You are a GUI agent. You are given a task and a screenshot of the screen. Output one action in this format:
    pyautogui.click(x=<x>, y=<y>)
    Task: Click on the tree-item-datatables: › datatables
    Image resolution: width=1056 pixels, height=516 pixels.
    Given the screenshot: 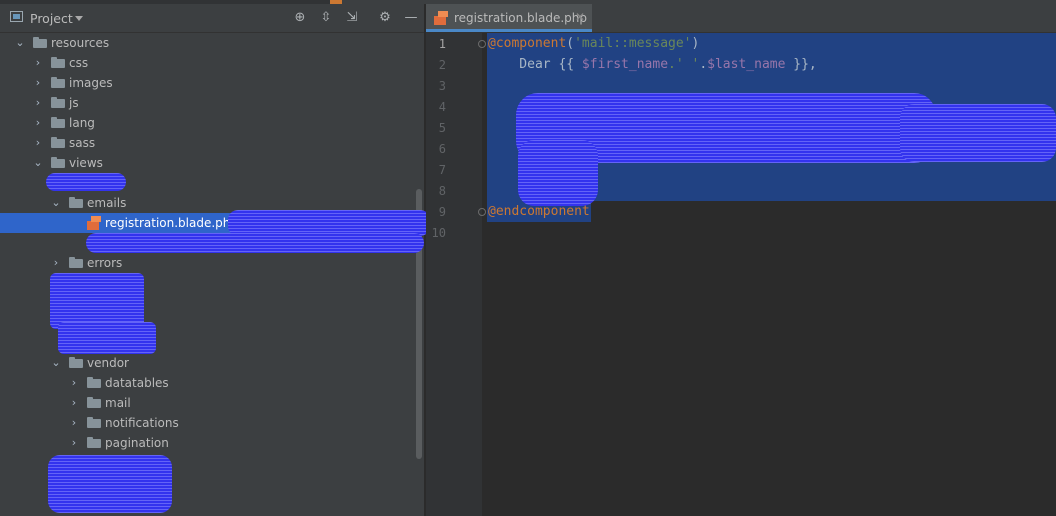 What is the action you would take?
    pyautogui.click(x=210, y=383)
    